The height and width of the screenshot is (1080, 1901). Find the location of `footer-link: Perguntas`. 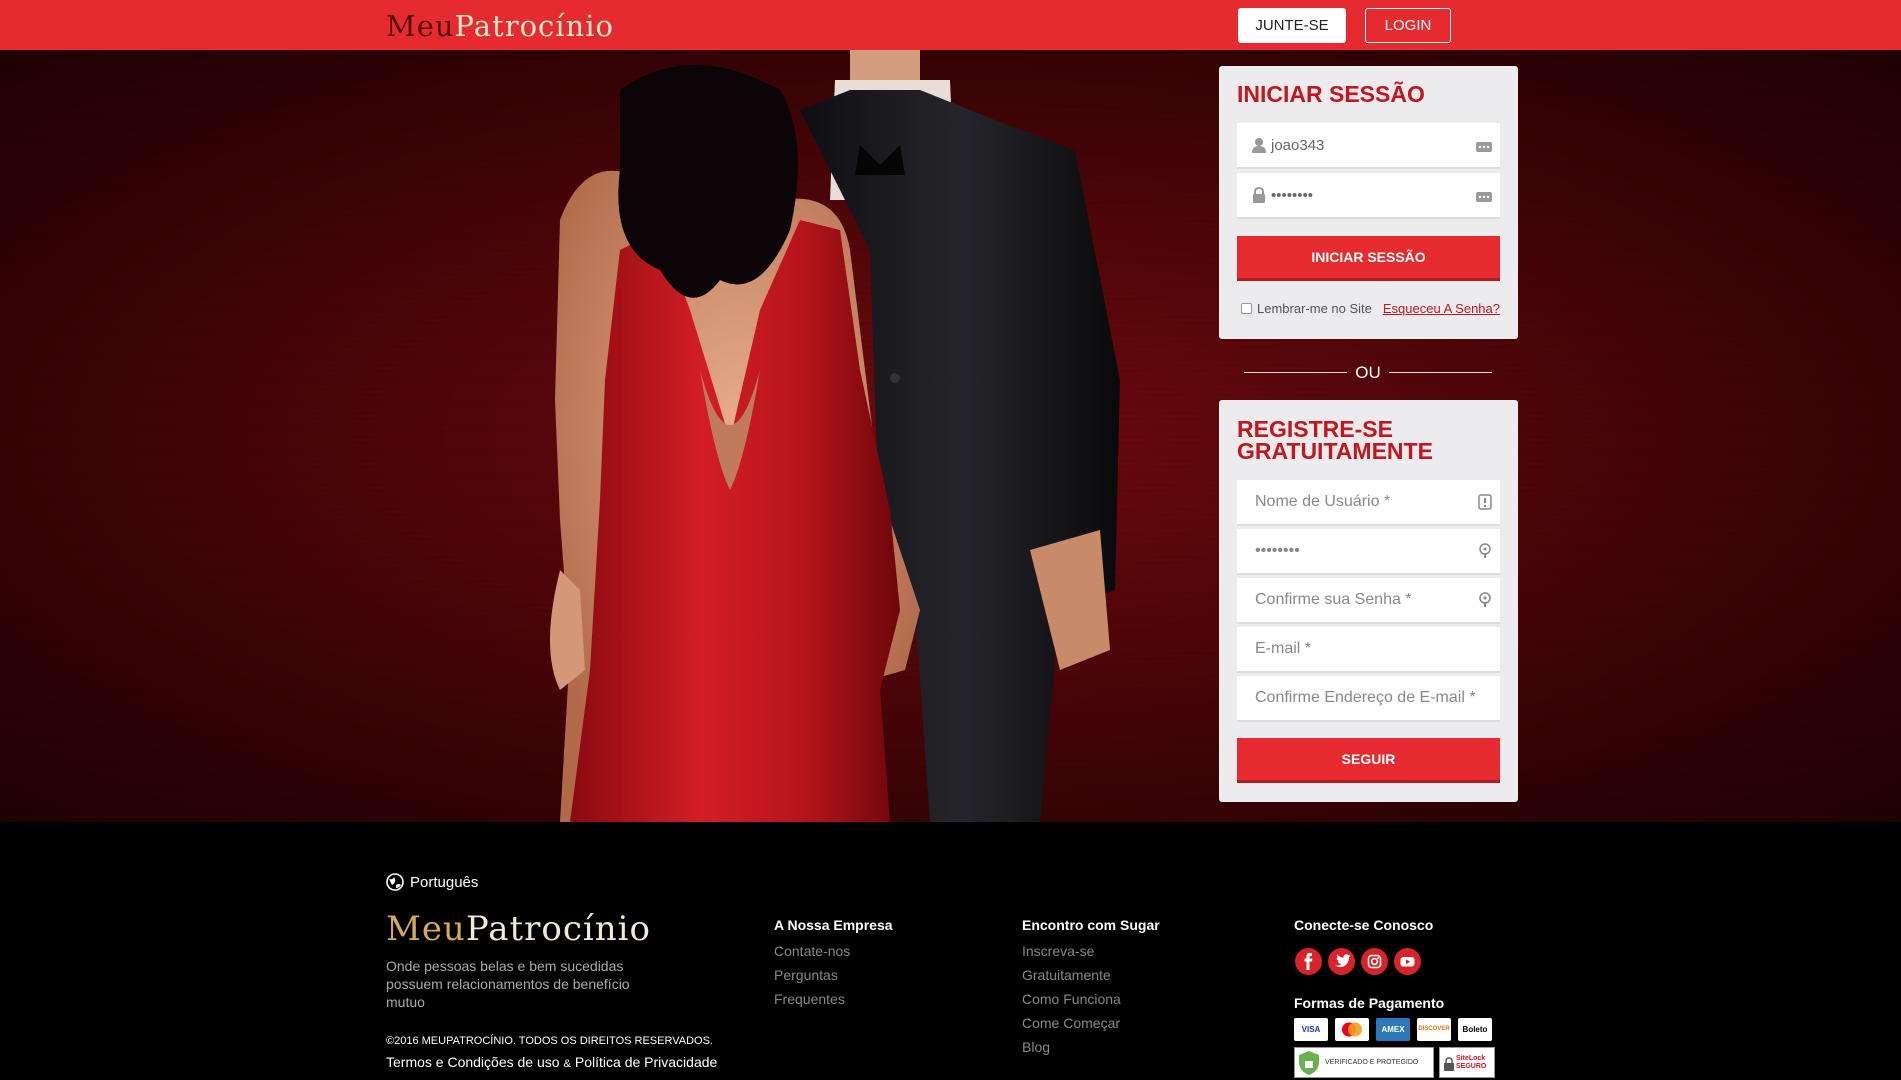

footer-link: Perguntas is located at coordinates (833, 975).